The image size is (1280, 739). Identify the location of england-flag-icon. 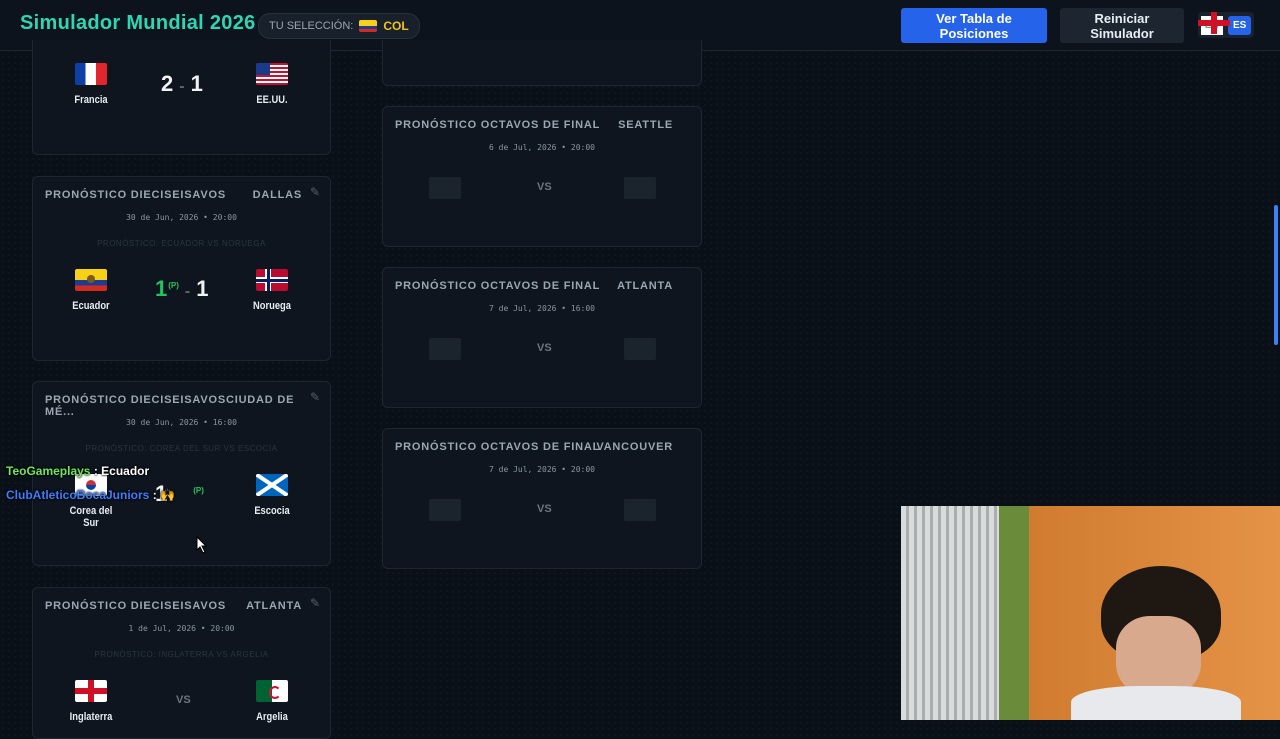
(91, 691).